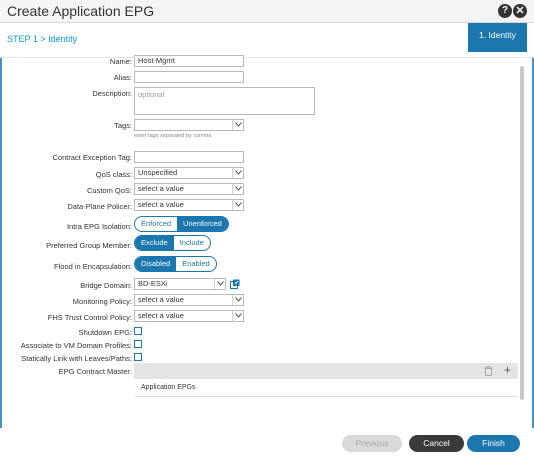 The height and width of the screenshot is (461, 534). Describe the element at coordinates (156, 224) in the screenshot. I see `toggle-option-enforced: Enforced` at that location.